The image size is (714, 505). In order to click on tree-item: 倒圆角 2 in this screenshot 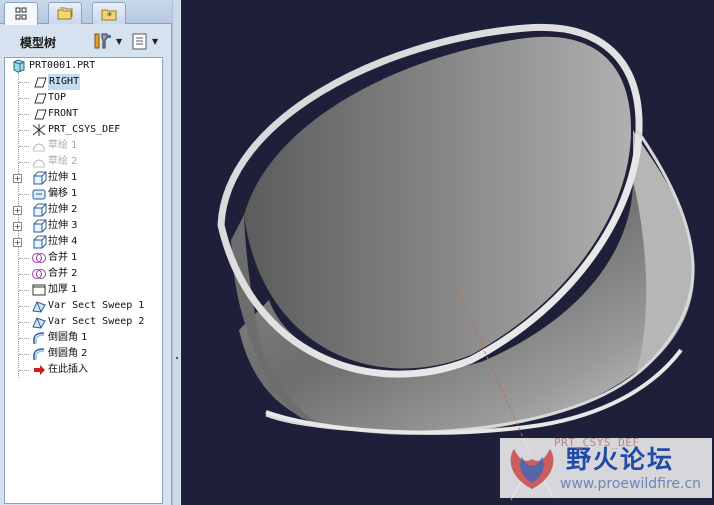, I will do `click(83, 354)`.